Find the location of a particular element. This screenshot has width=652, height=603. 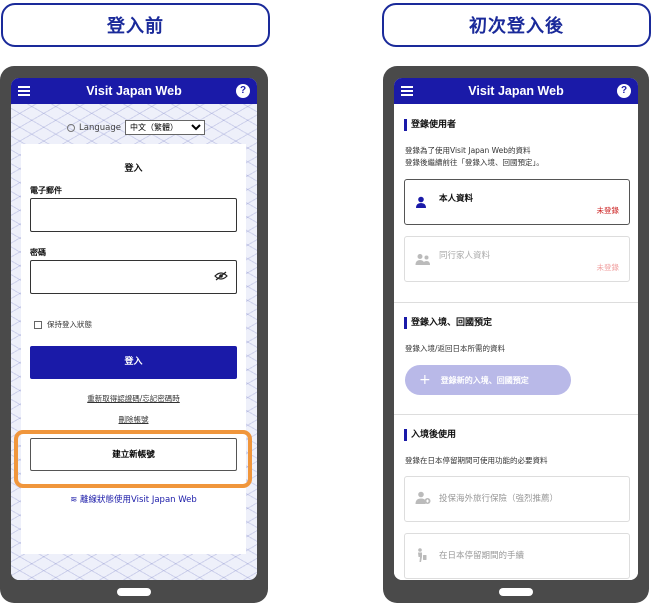

stay-procedures-card: 在日本停留期間的手續 is located at coordinates (517, 556).